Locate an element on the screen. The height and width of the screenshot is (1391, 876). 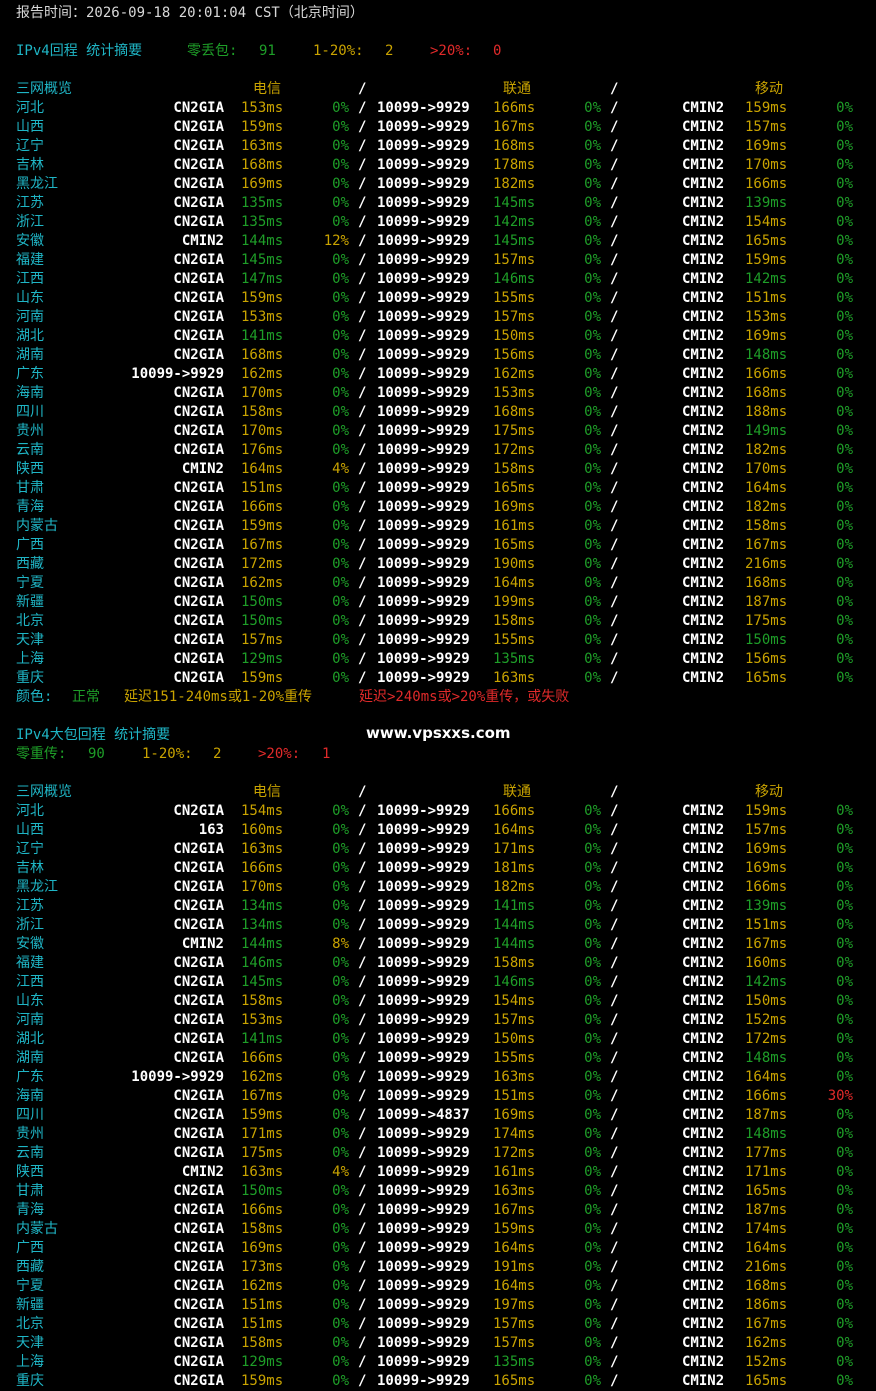
telecom-latency: 168ms is located at coordinates (262, 355).